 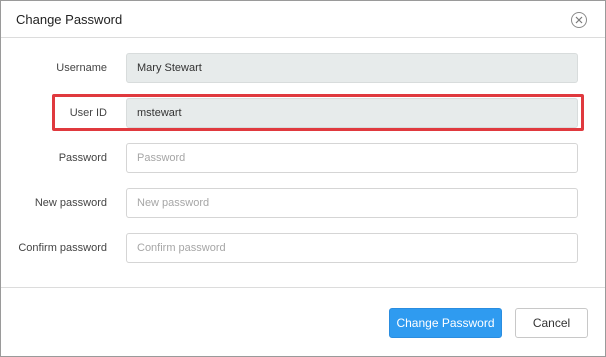 What do you see at coordinates (88, 113) in the screenshot?
I see `user-id-label: User ID` at bounding box center [88, 113].